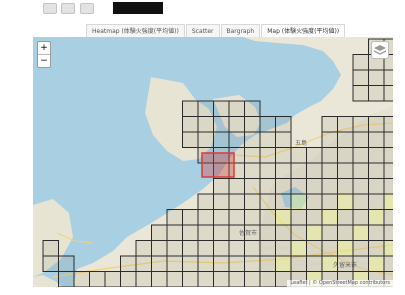  Describe the element at coordinates (303, 30) in the screenshot. I see `tab-map: Map (体験火強度(平均値))` at that location.